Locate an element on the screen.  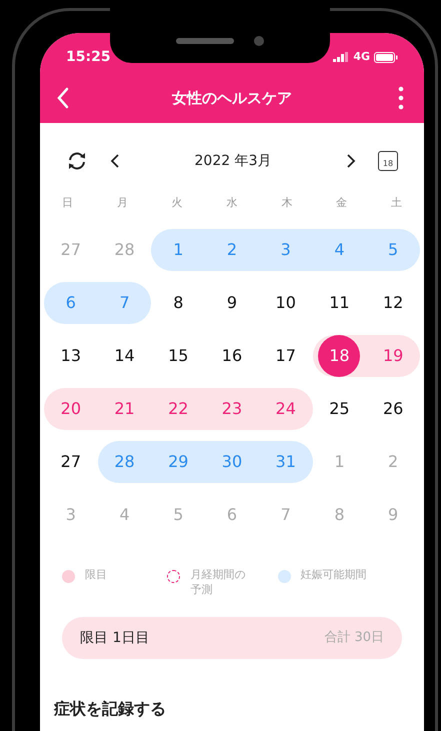
weekday-label: 木 is located at coordinates (287, 202).